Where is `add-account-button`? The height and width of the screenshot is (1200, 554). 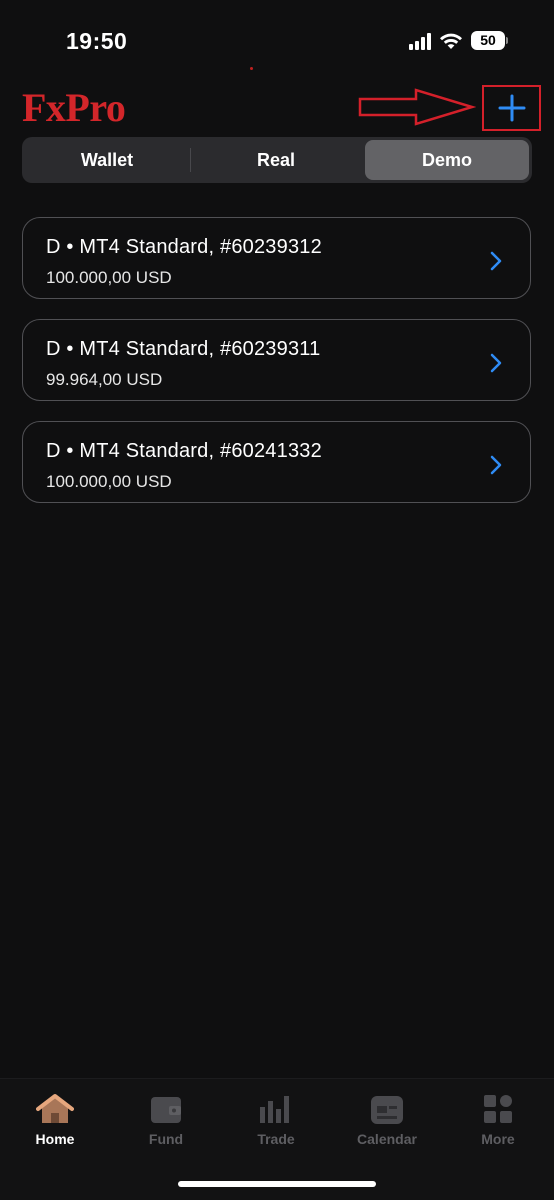
add-account-button is located at coordinates (511, 108).